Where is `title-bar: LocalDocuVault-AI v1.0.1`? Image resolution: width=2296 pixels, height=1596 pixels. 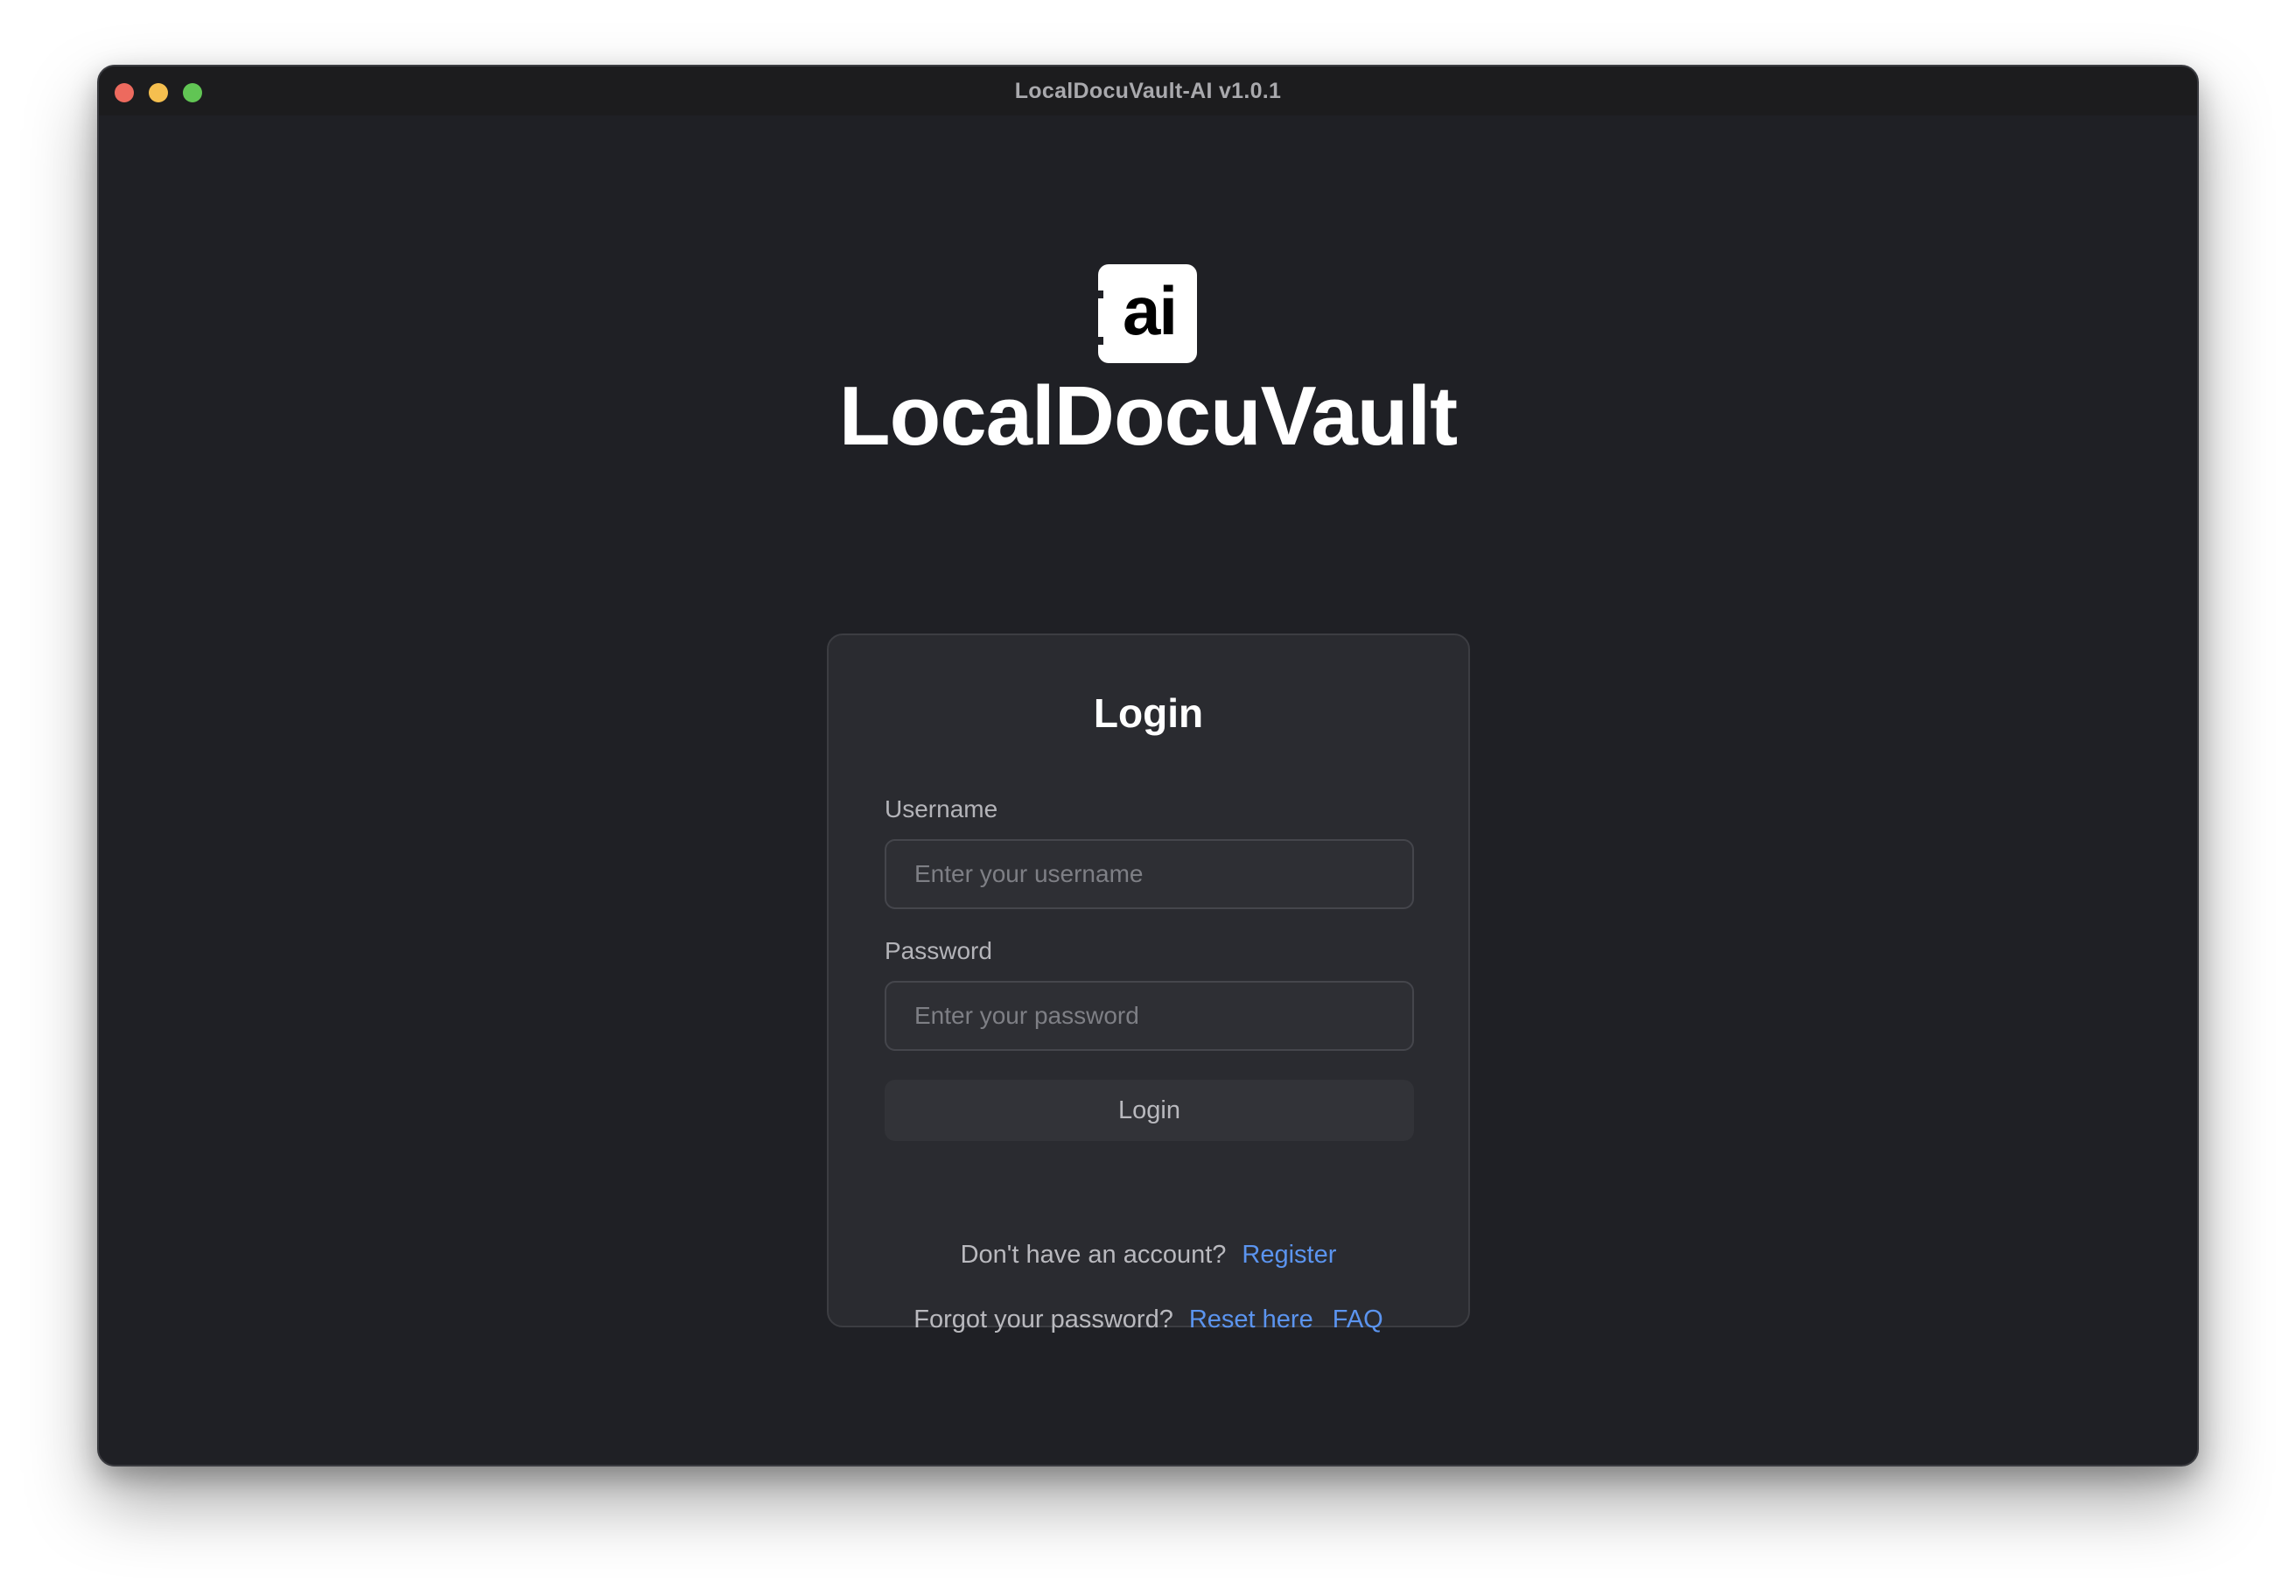
title-bar: LocalDocuVault-AI v1.0.1 is located at coordinates (1148, 91).